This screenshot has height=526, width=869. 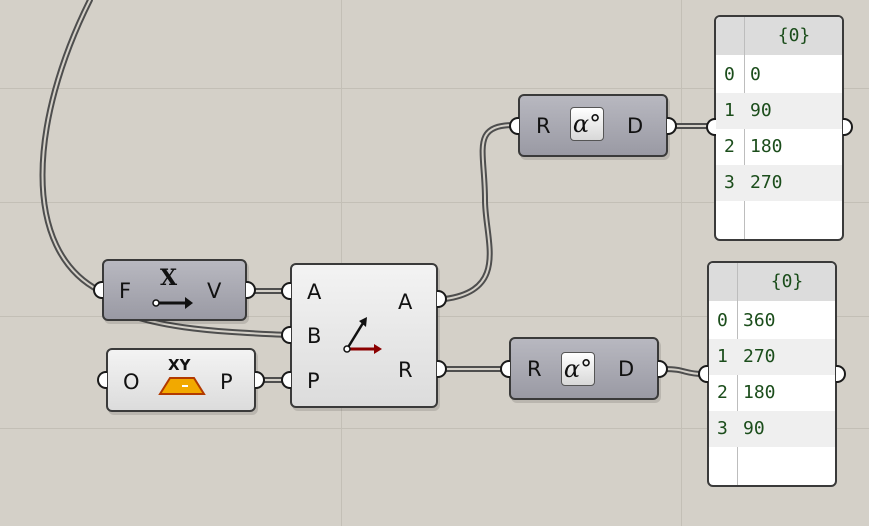 I want to click on output-r-label: R, so click(x=405, y=370).